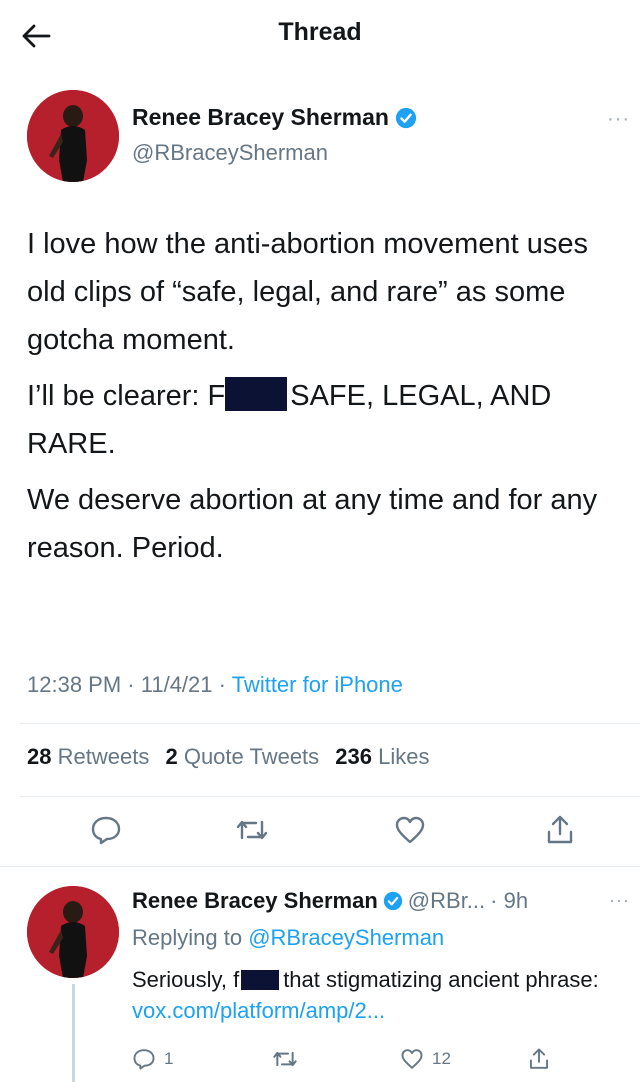 This screenshot has width=640, height=1082. Describe the element at coordinates (186, 979) in the screenshot. I see `reply-text-segment: Seriously, f` at that location.